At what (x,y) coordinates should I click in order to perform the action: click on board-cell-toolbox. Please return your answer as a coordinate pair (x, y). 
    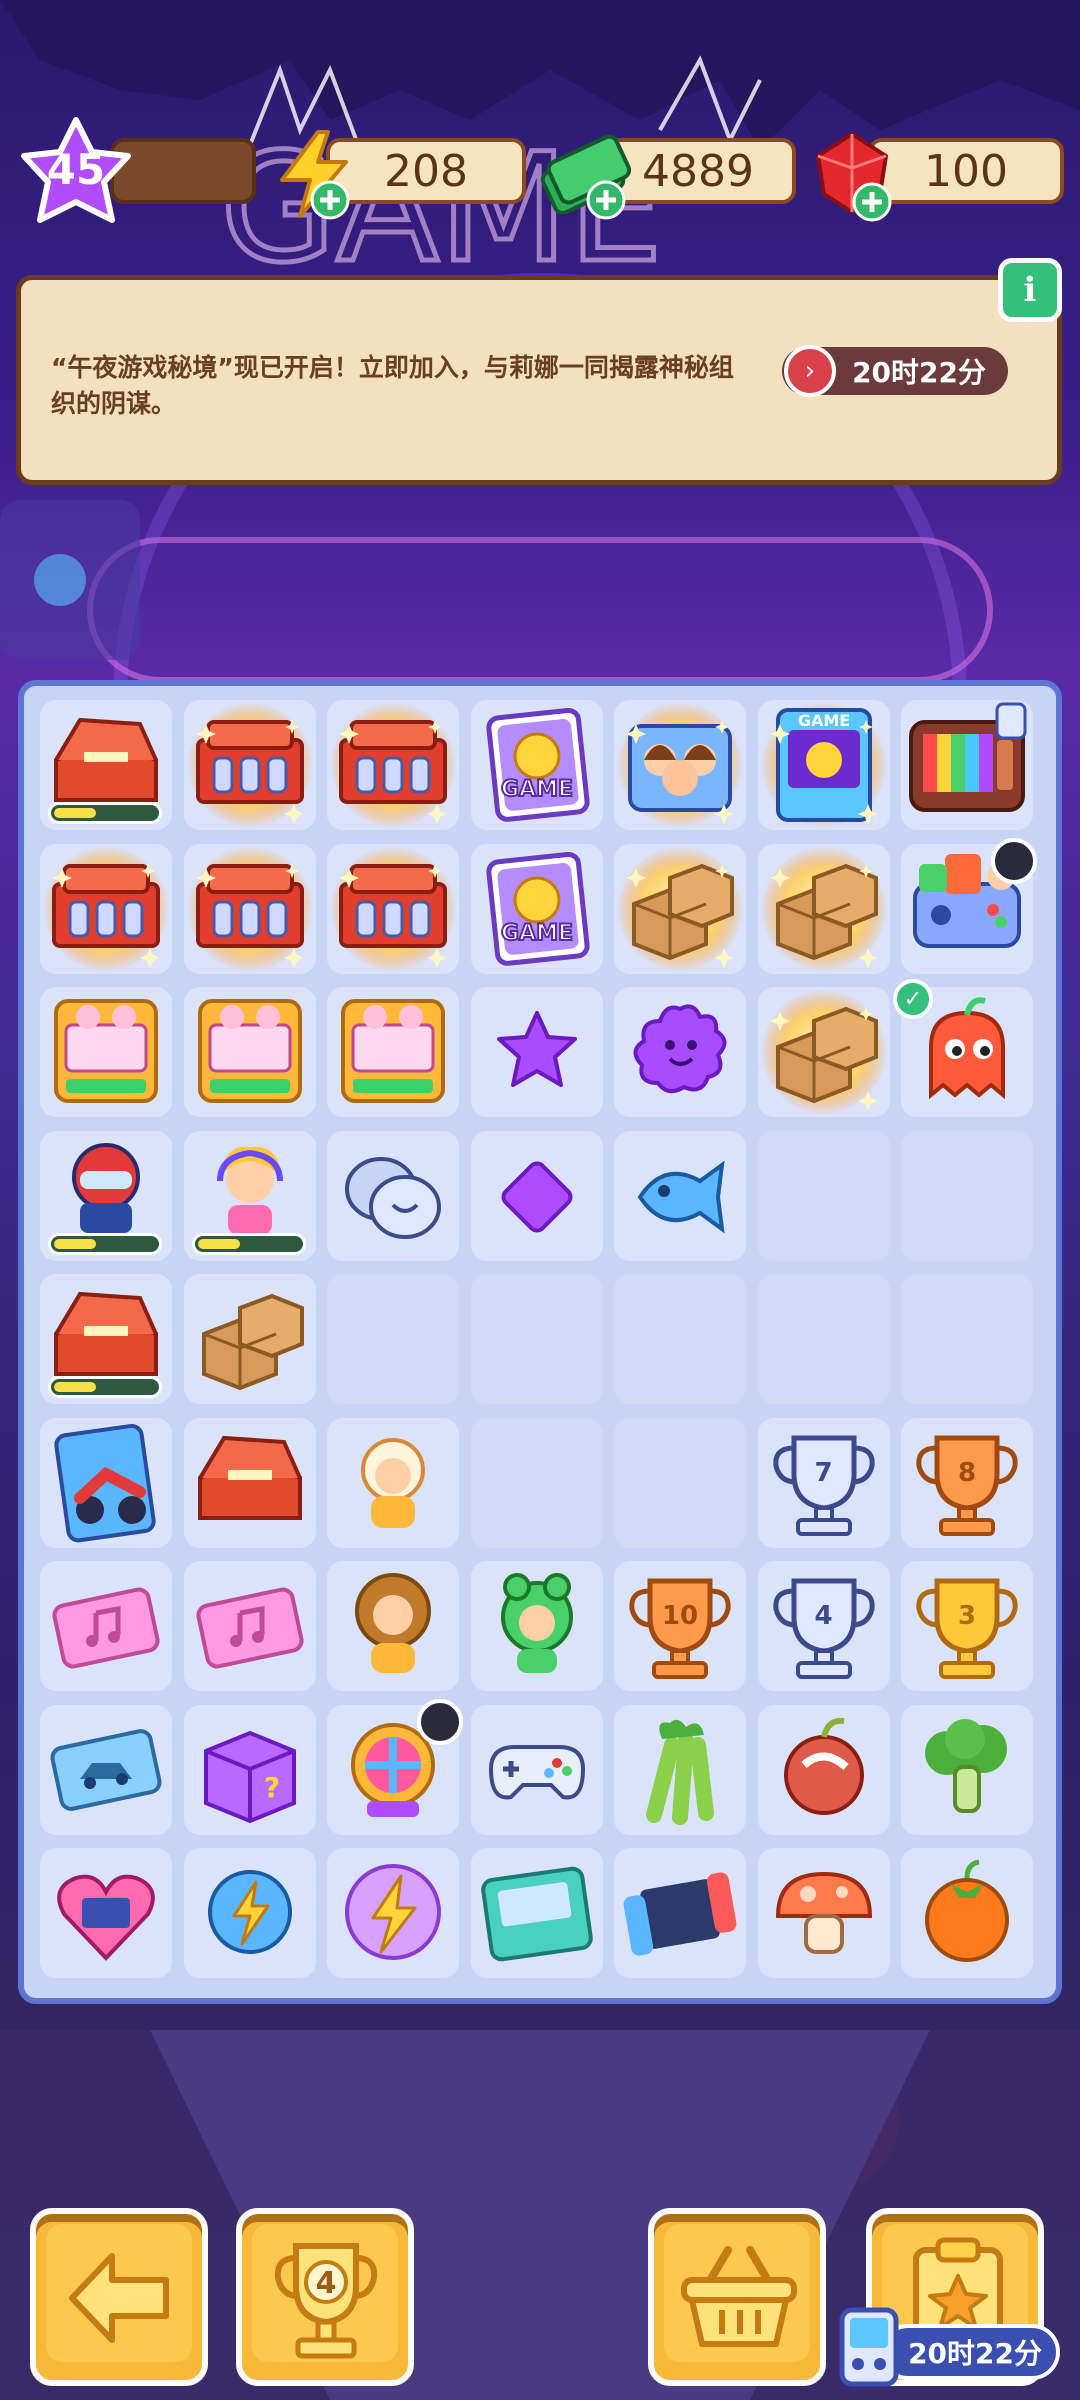
    Looking at the image, I should click on (249, 1482).